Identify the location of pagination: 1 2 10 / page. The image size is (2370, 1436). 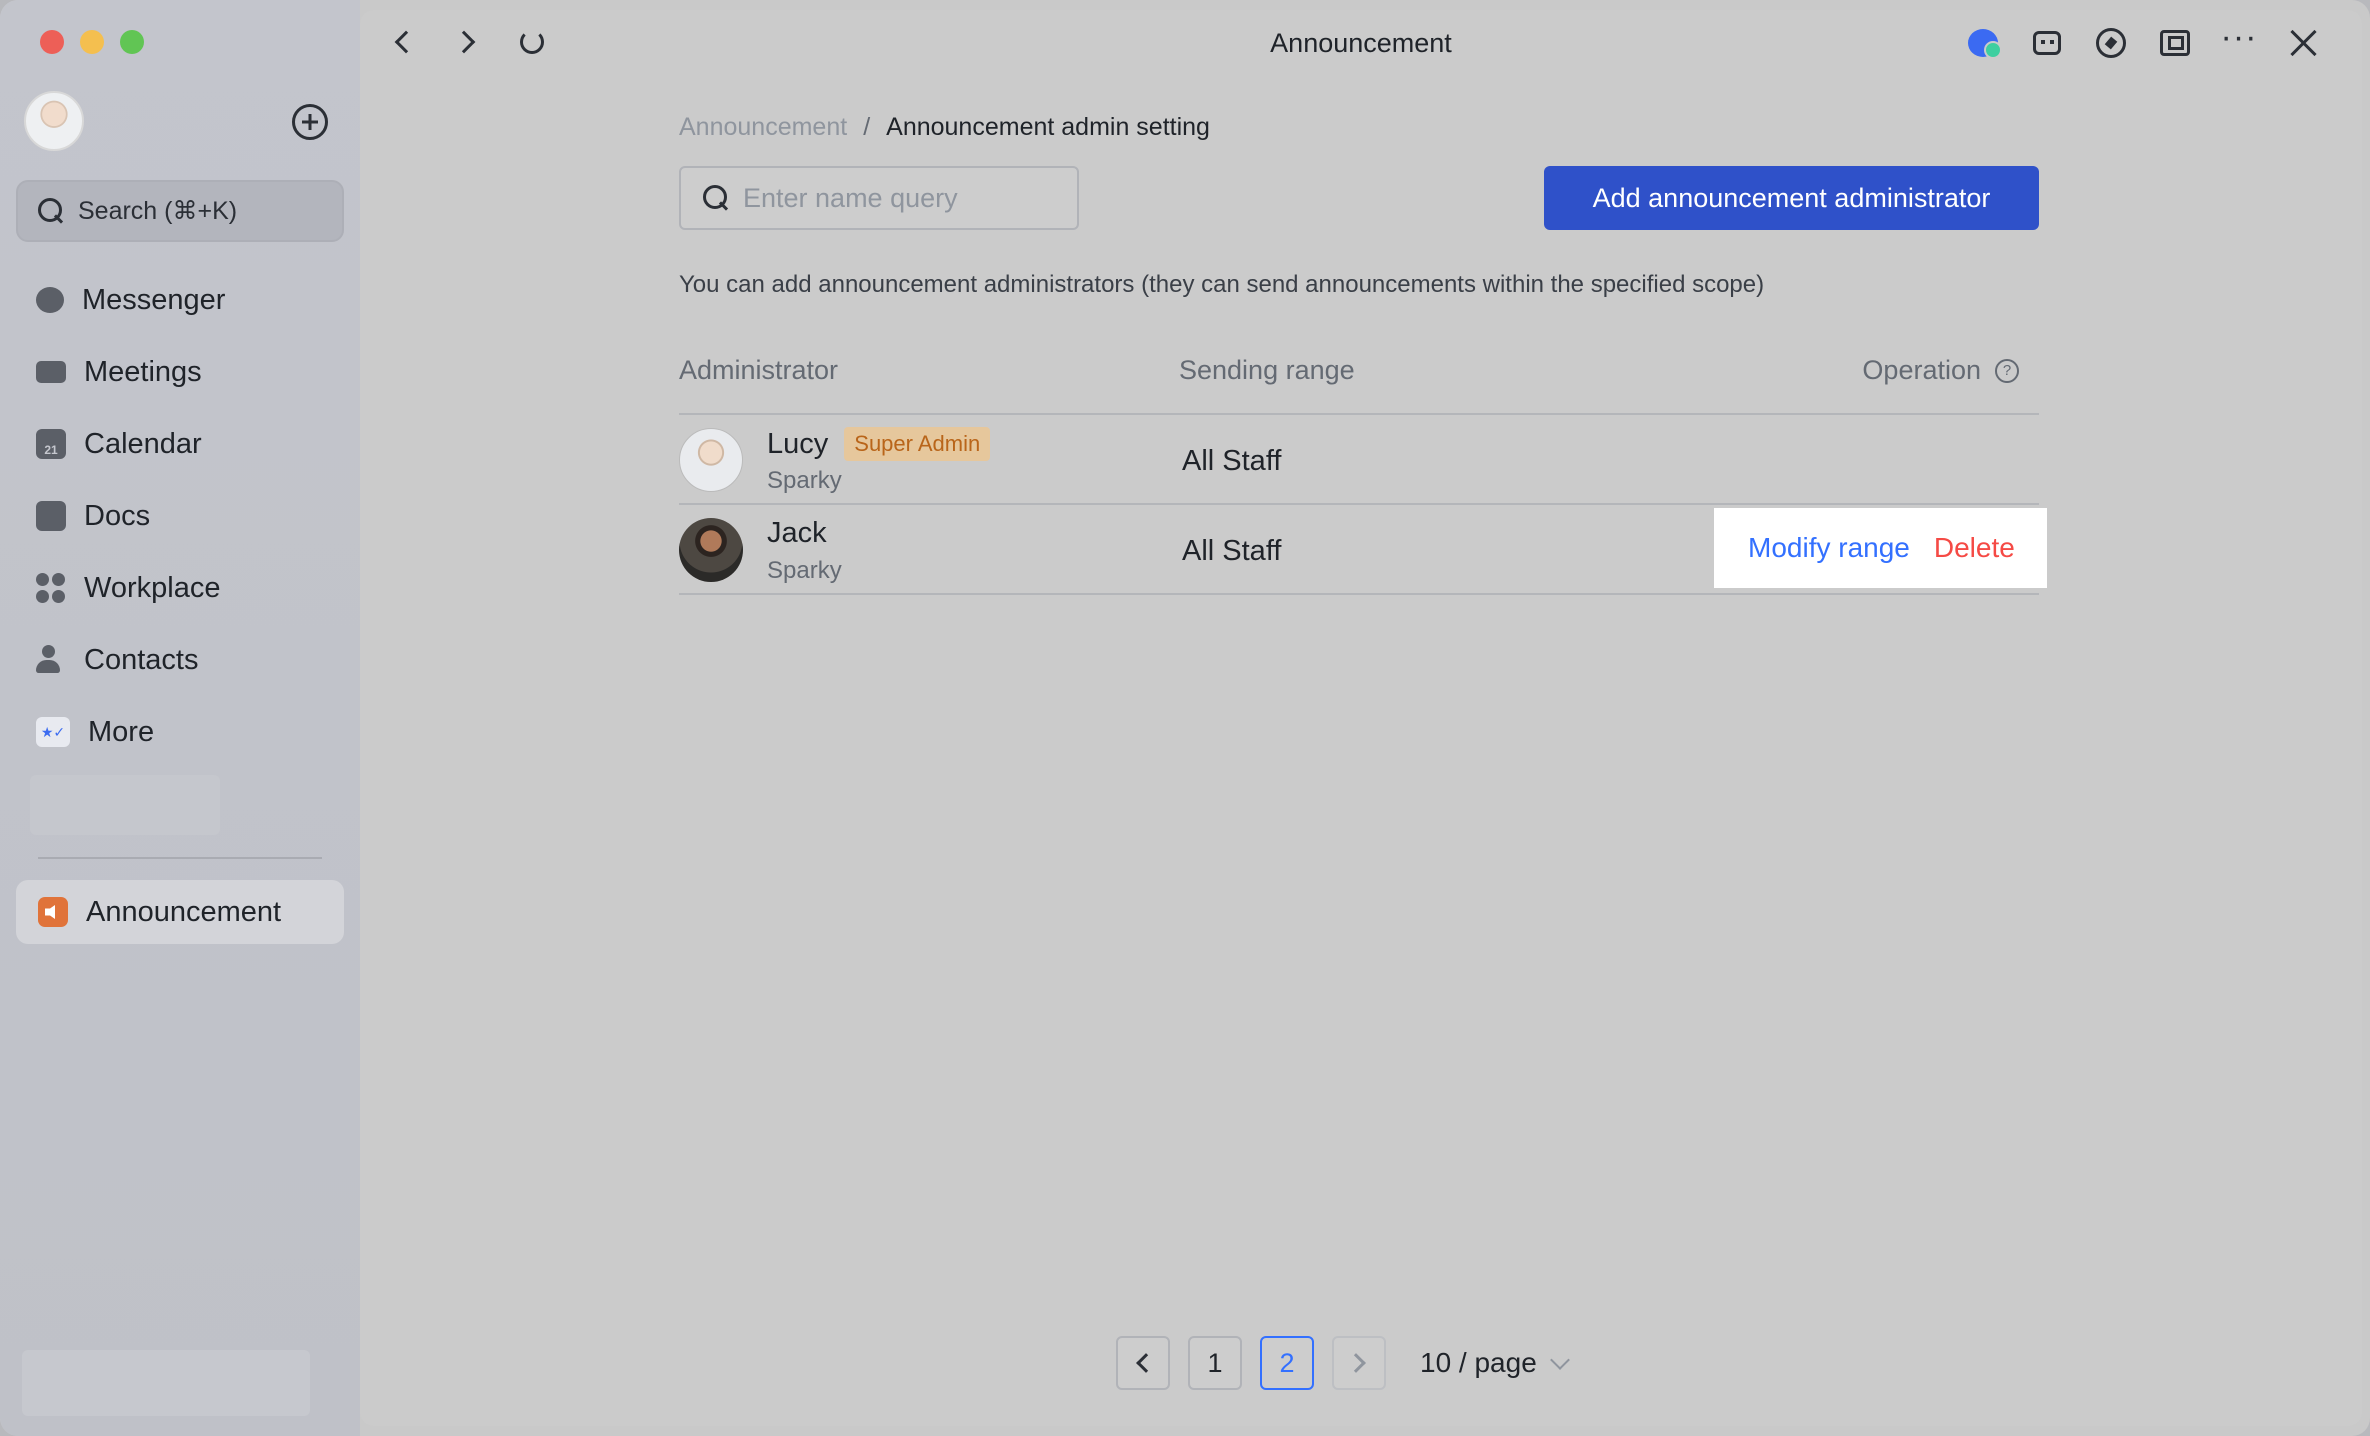
(1343, 1363).